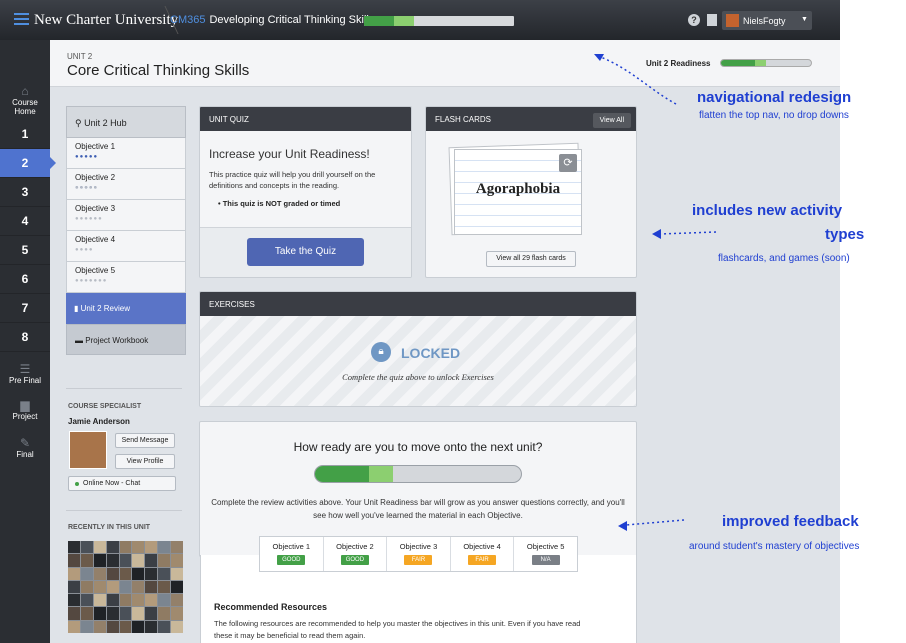 This screenshot has height=643, width=906. I want to click on arrowhead-activities, so click(656, 234).